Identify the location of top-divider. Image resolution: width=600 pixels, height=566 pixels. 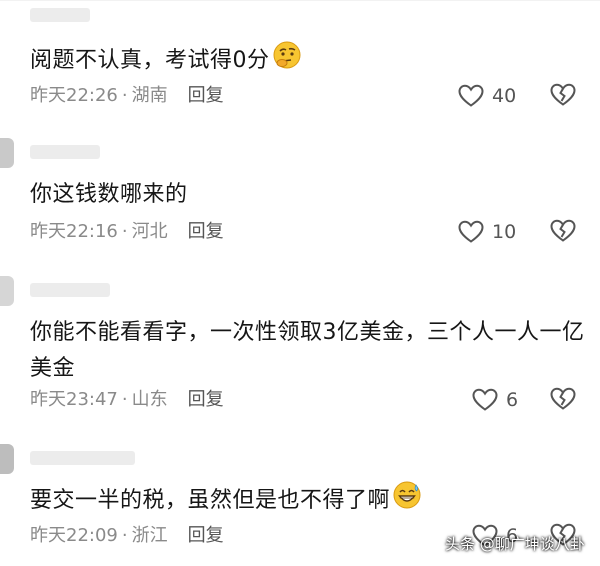
(300, 0).